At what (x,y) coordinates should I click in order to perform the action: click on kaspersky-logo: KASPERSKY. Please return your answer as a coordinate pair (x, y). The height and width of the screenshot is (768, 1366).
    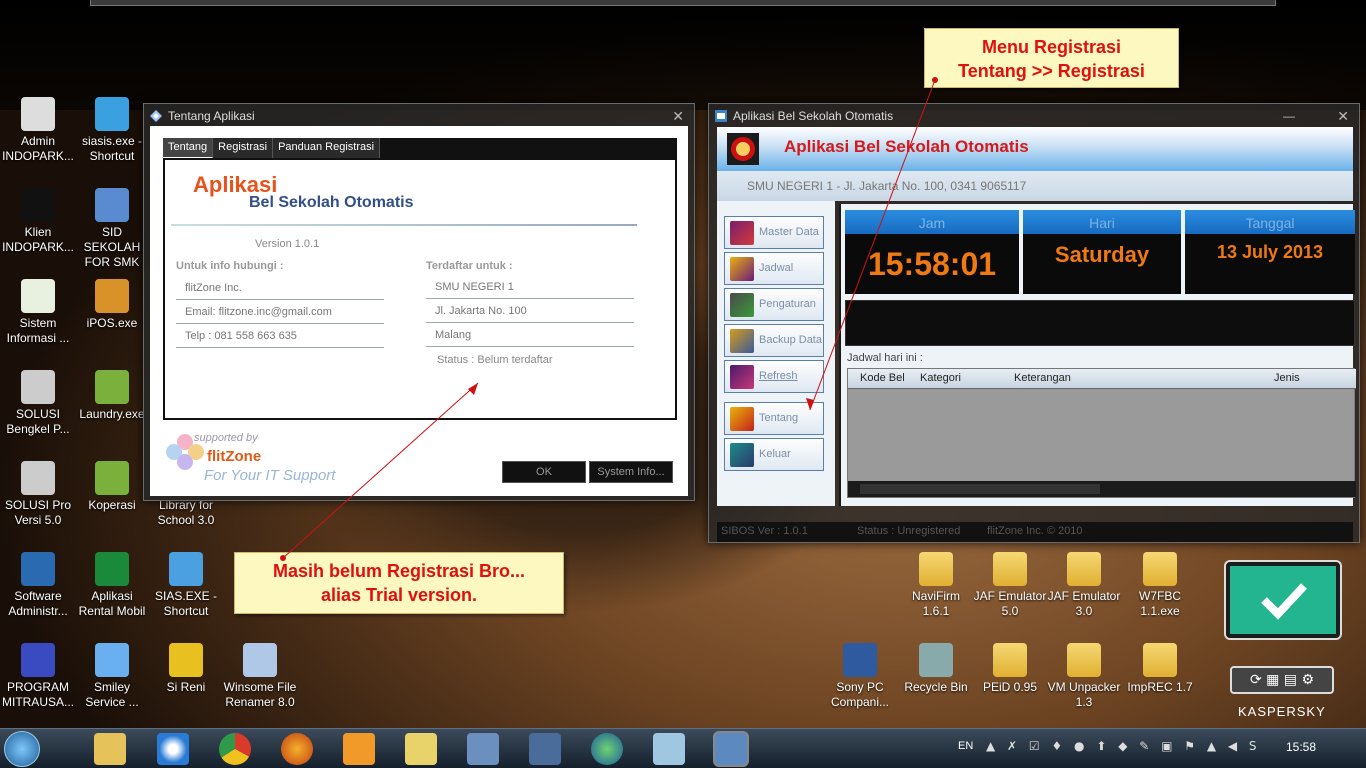
    Looking at the image, I should click on (1282, 711).